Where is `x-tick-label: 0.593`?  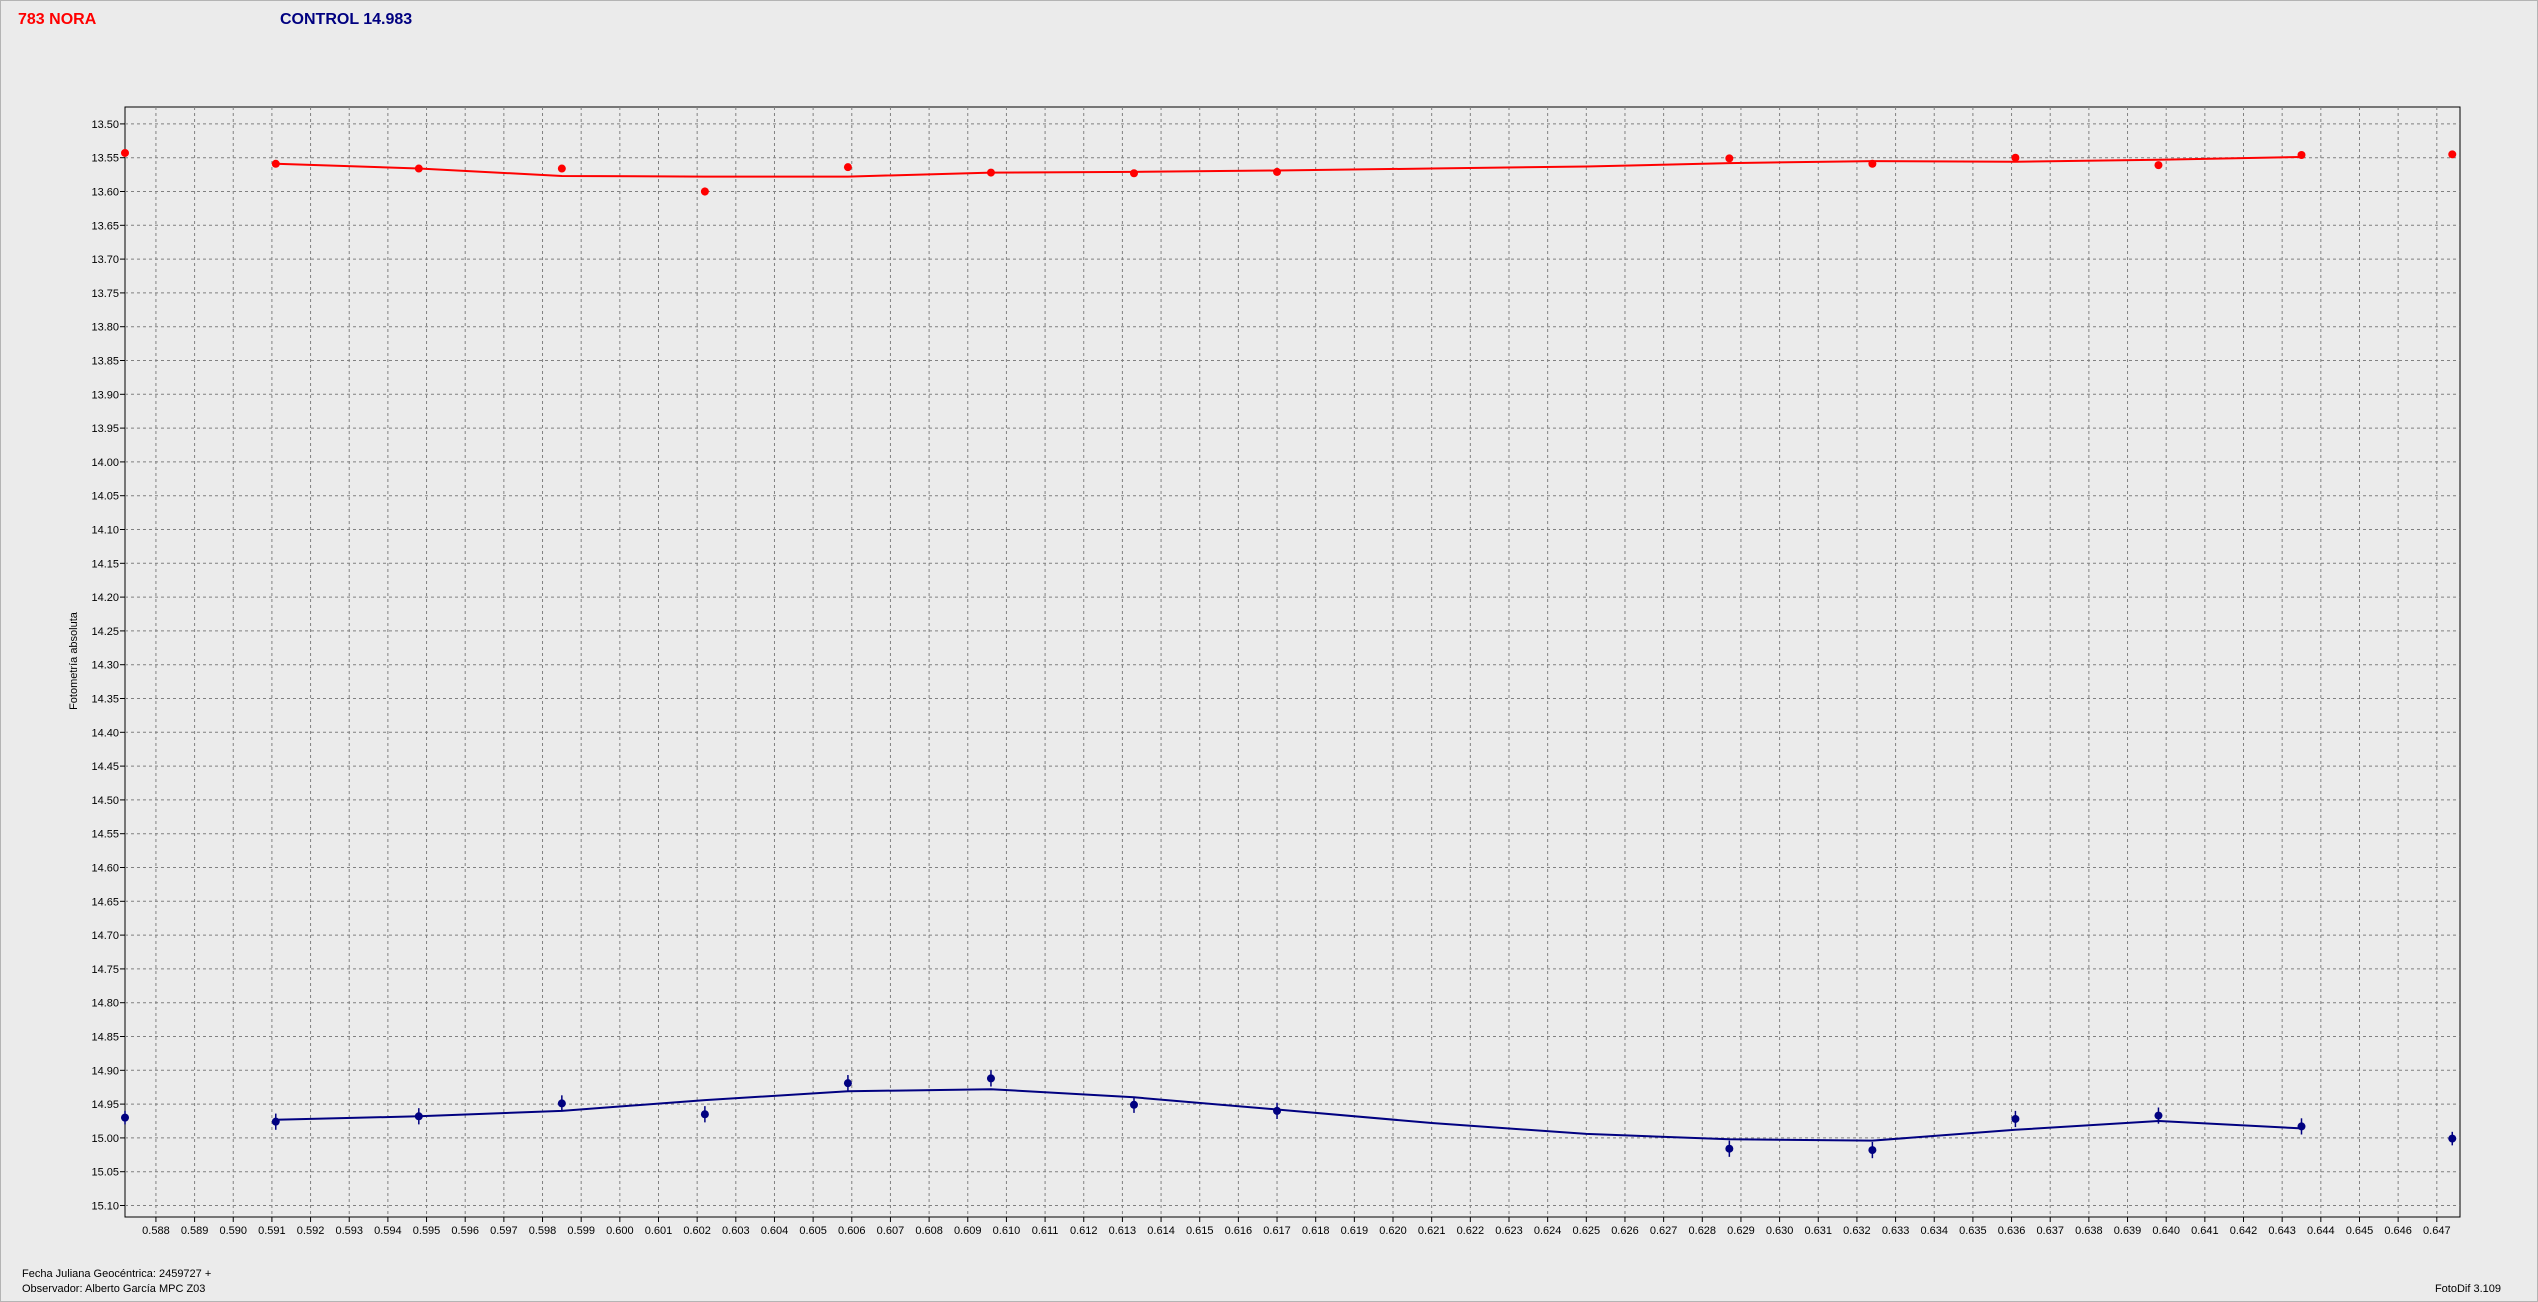 x-tick-label: 0.593 is located at coordinates (349, 1231).